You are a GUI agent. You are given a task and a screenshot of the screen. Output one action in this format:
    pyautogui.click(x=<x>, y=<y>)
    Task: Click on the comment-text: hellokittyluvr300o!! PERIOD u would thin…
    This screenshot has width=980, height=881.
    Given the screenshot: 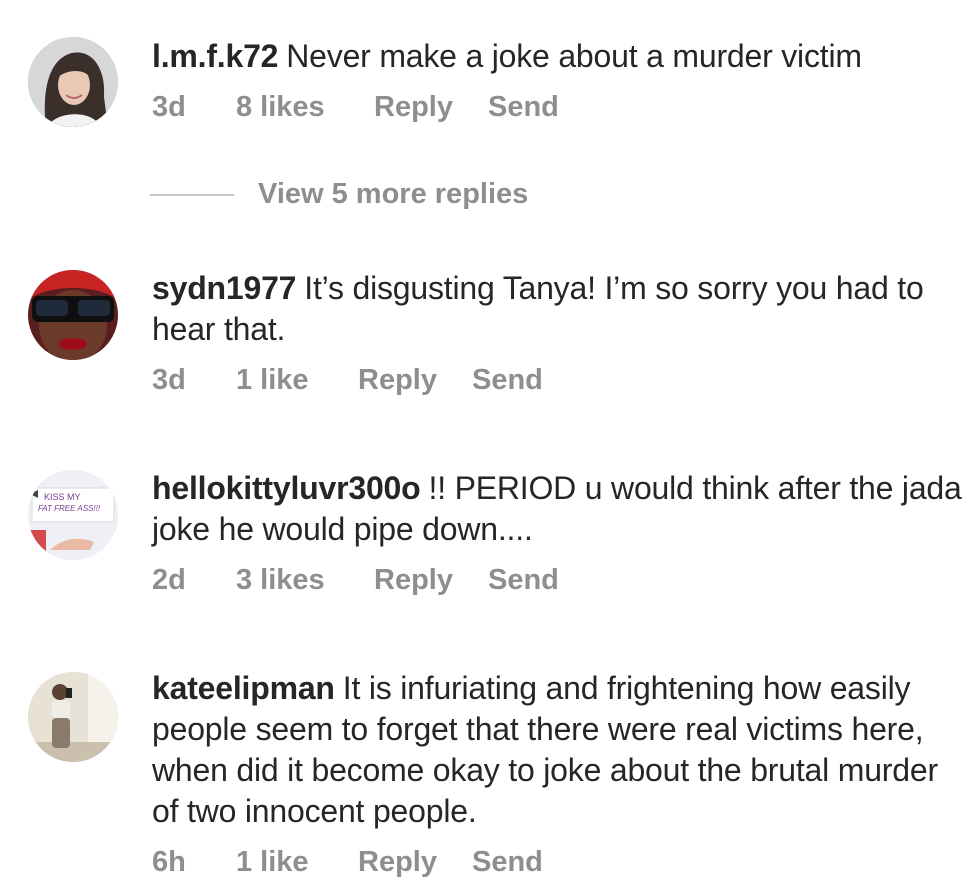 What is the action you would take?
    pyautogui.click(x=559, y=509)
    